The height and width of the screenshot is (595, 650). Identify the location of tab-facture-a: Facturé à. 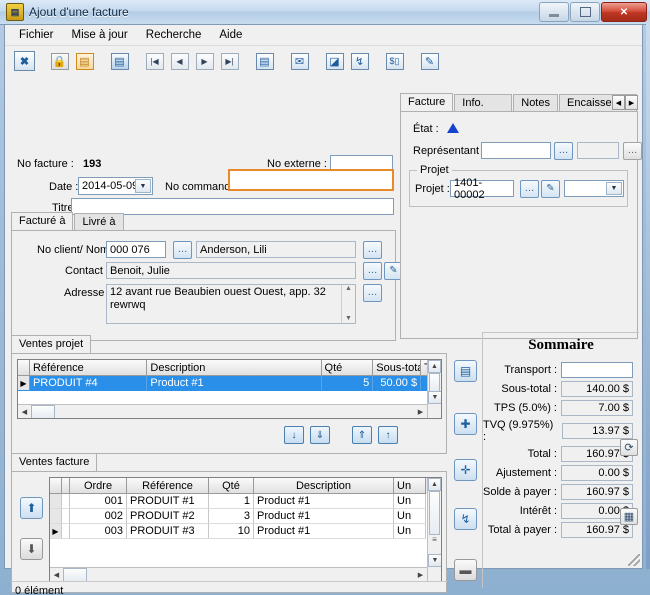
(42, 221).